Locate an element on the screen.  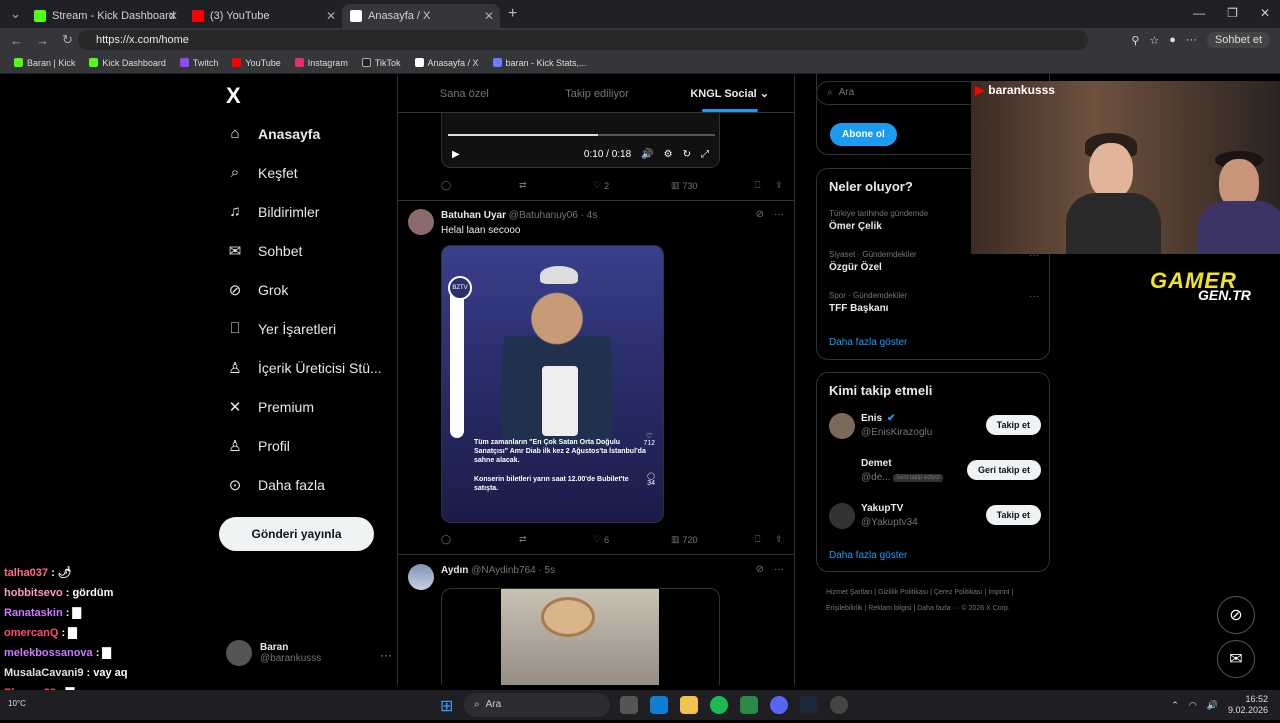
tab-youtube: (3) YouTube ✕ is located at coordinates (263, 16).